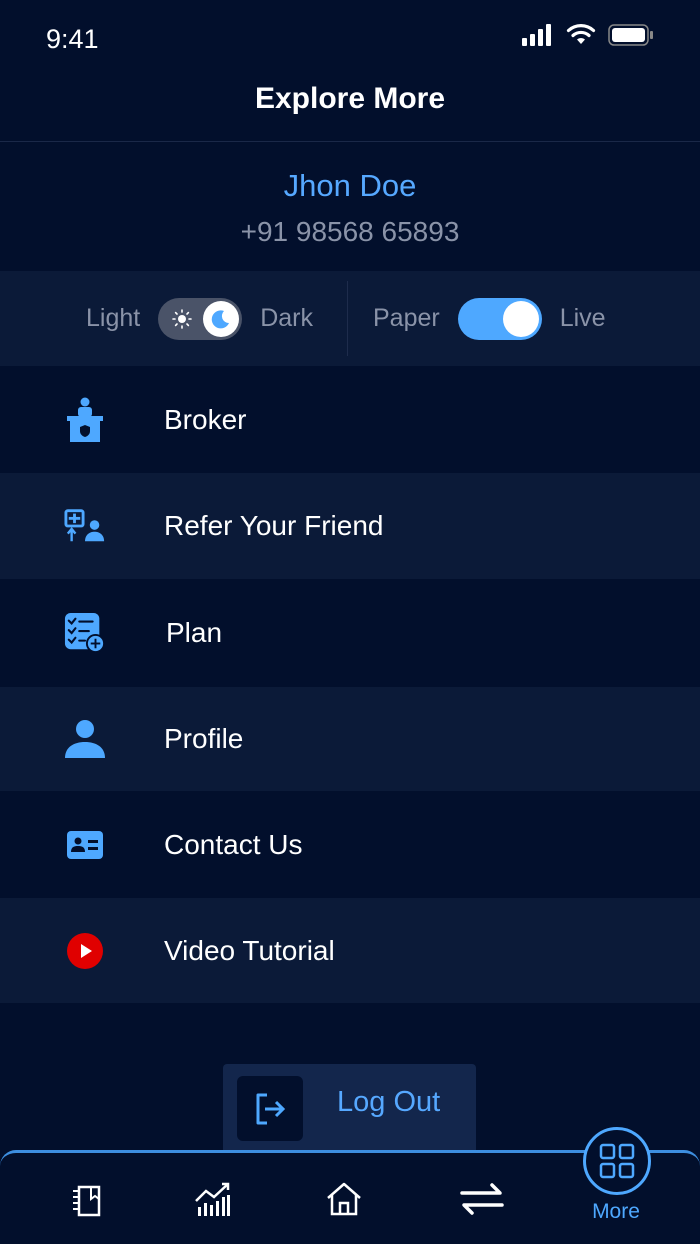  What do you see at coordinates (350, 206) in the screenshot?
I see `user-info: Jhon Doe +91 98568 65893` at bounding box center [350, 206].